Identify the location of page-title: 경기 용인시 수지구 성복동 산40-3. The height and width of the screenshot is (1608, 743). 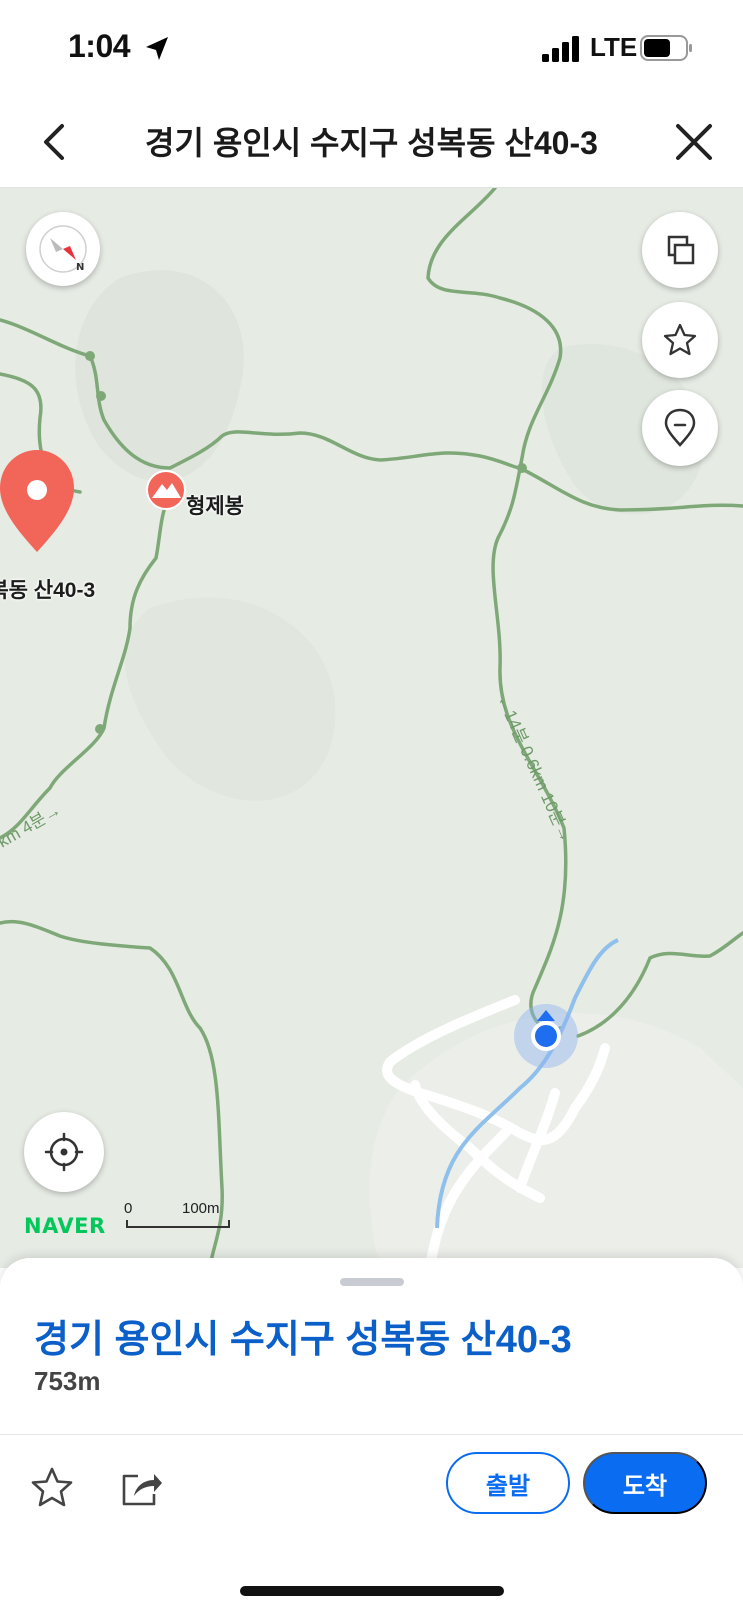
(371, 143).